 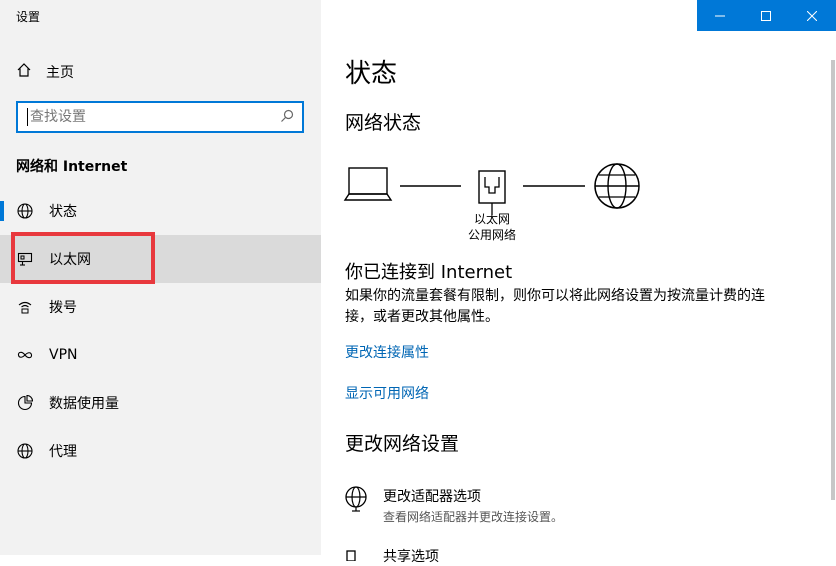 What do you see at coordinates (31, 72) in the screenshot?
I see `home-icon` at bounding box center [31, 72].